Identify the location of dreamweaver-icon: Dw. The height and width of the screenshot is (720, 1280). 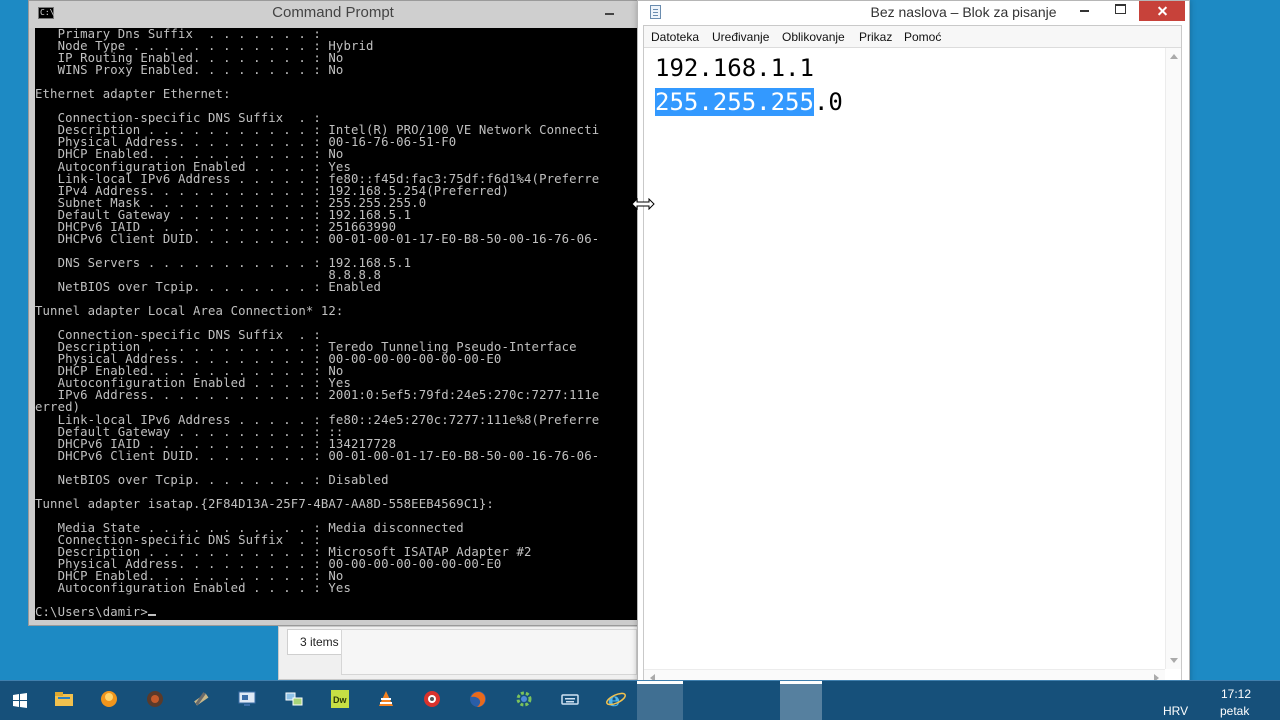
(340, 699).